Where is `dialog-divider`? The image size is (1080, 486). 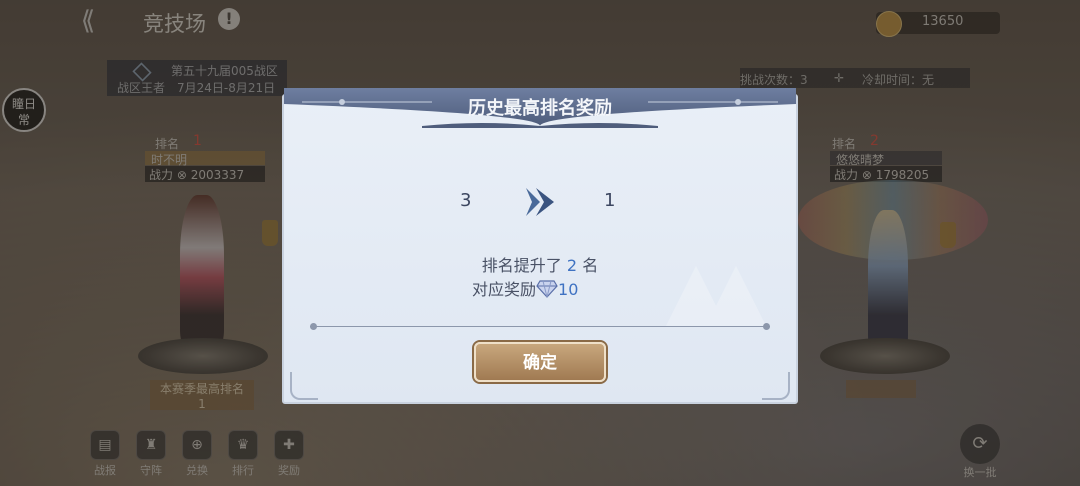 dialog-divider is located at coordinates (540, 326).